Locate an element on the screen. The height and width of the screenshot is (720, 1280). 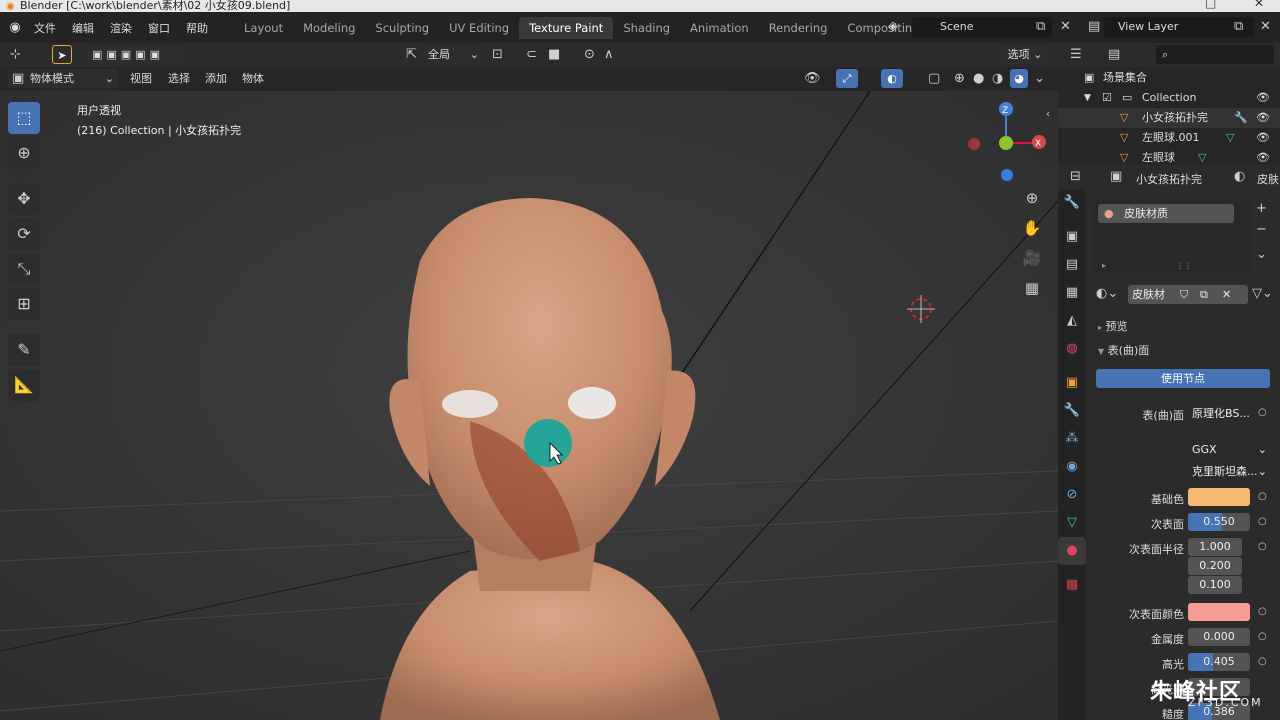
gizmo-neg-z-icon is located at coordinates (1007, 175).